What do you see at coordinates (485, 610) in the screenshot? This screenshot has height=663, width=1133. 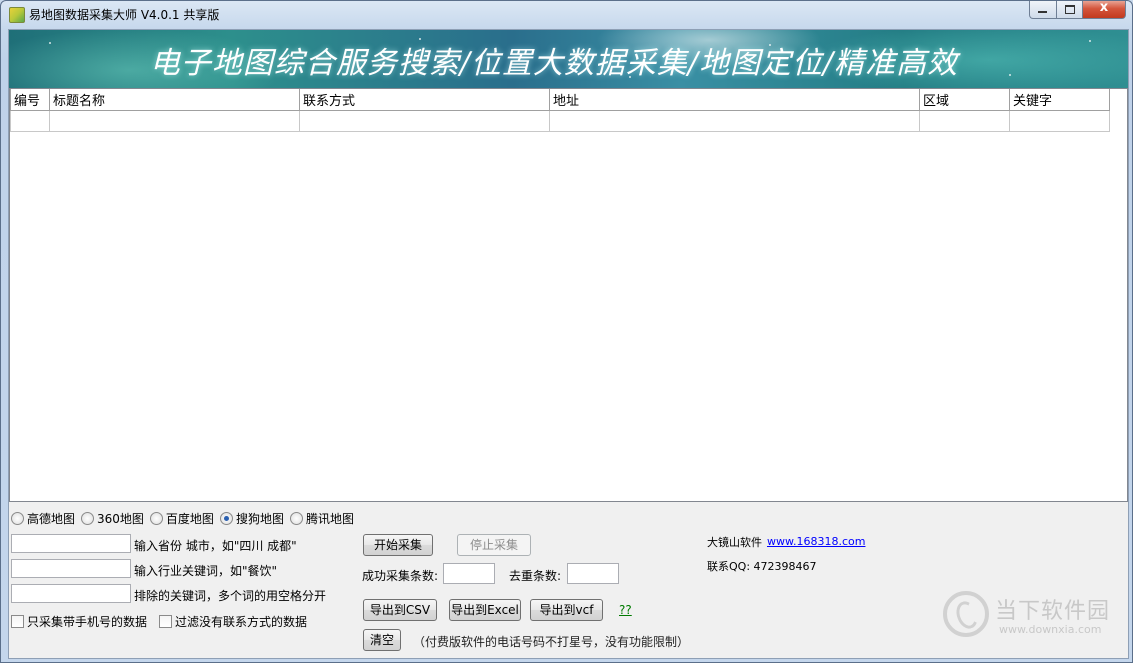 I see `export-excel-button: 导出到Excel` at bounding box center [485, 610].